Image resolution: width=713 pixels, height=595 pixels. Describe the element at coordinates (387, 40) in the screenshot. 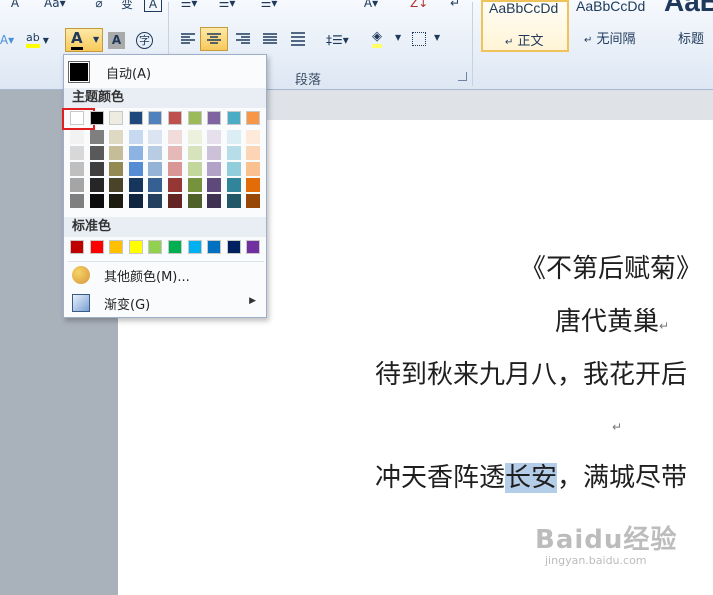

I see `shading-button: ◈ ▼` at that location.